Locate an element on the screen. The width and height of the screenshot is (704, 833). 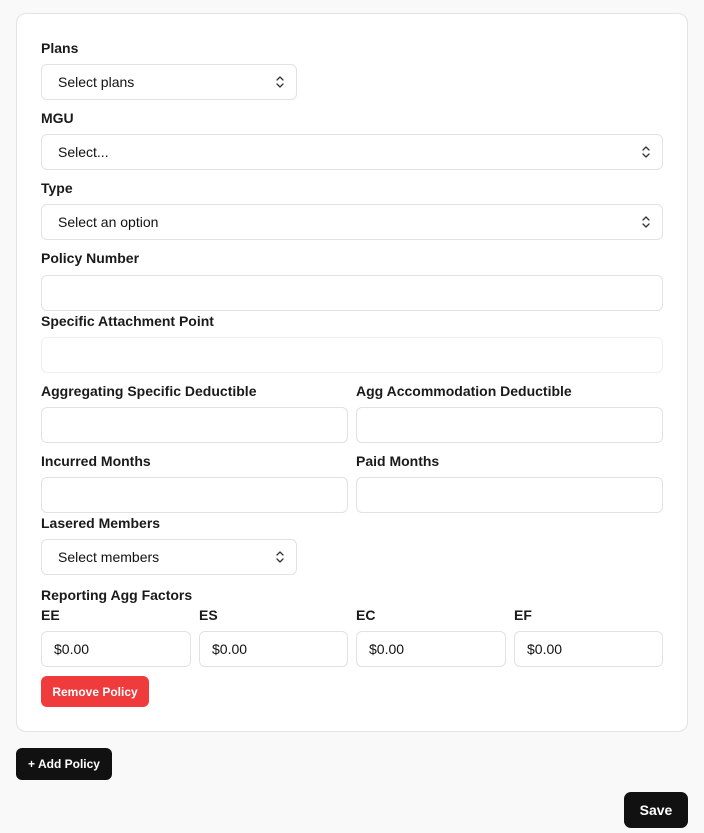
type-select: Select an option is located at coordinates (352, 222).